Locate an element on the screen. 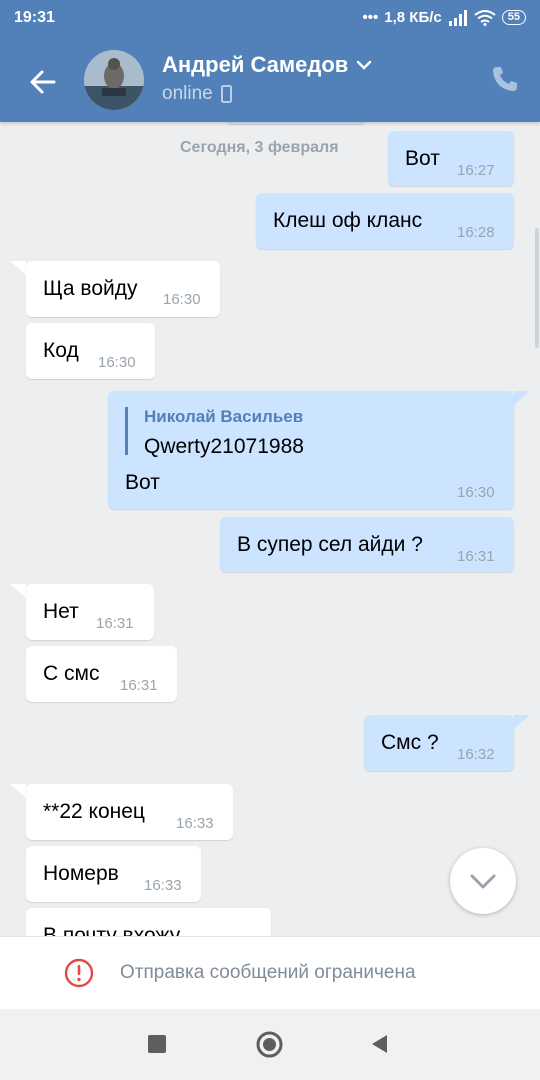  avatar is located at coordinates (114, 80).